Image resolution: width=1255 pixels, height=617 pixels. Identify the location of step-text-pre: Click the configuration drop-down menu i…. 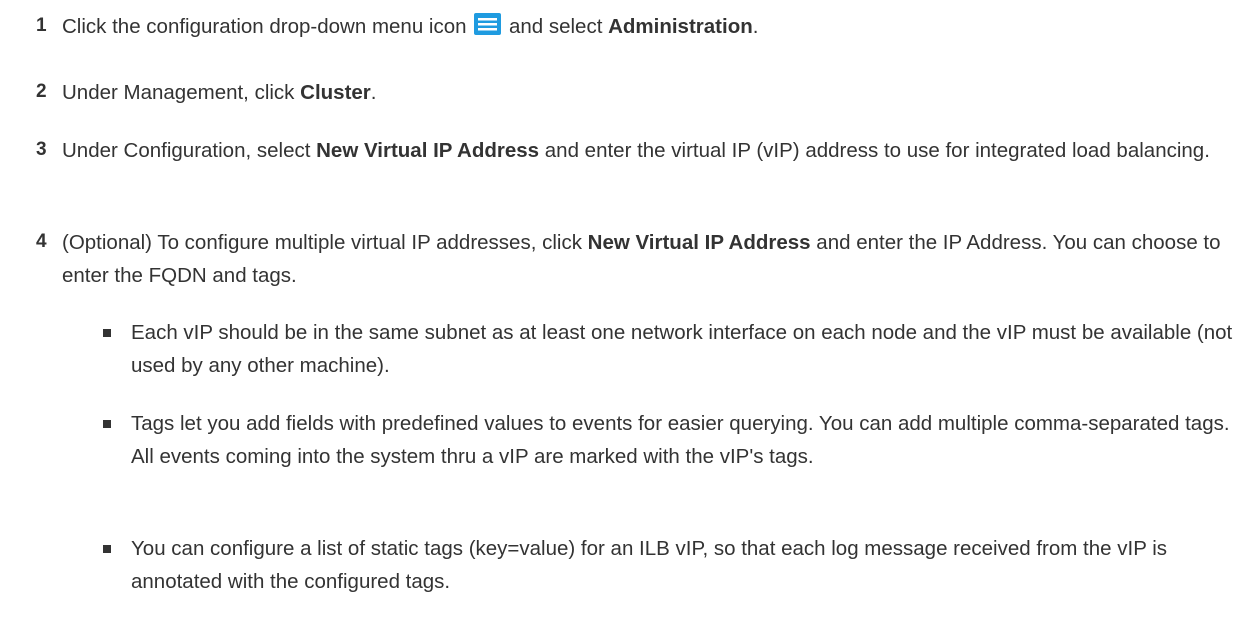
(264, 26).